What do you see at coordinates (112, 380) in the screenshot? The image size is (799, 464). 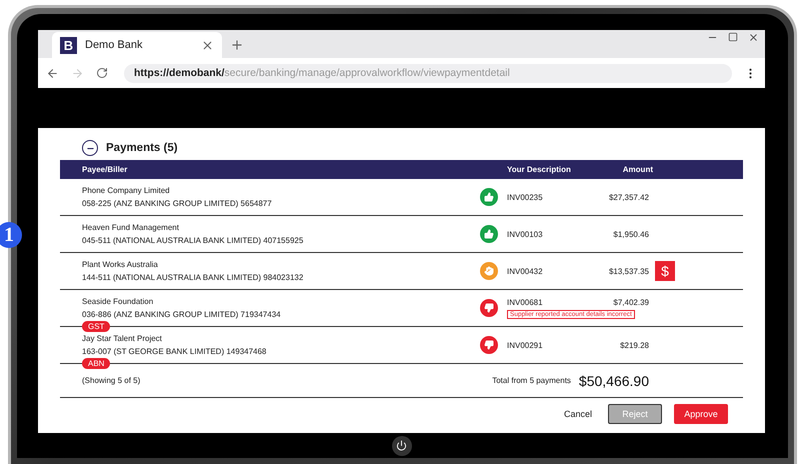 I see `showing-count: (Showing 5 of 5)` at bounding box center [112, 380].